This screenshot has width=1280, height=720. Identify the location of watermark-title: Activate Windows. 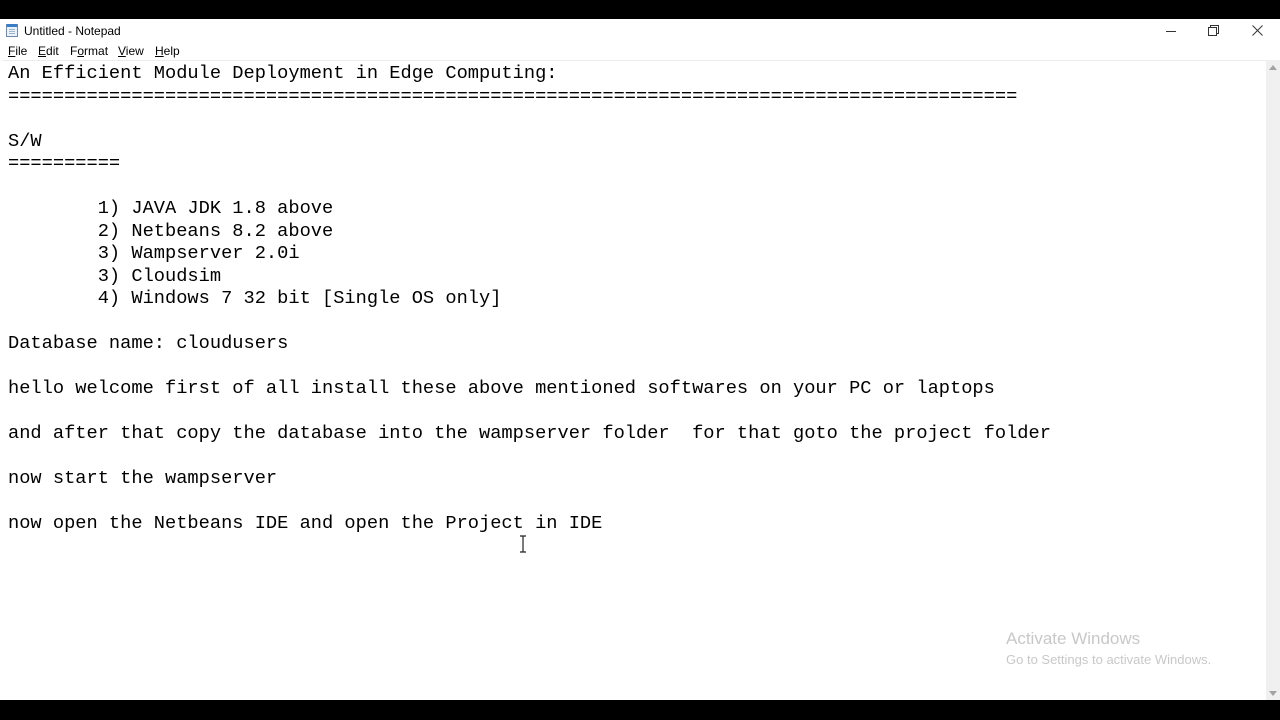
(1073, 638).